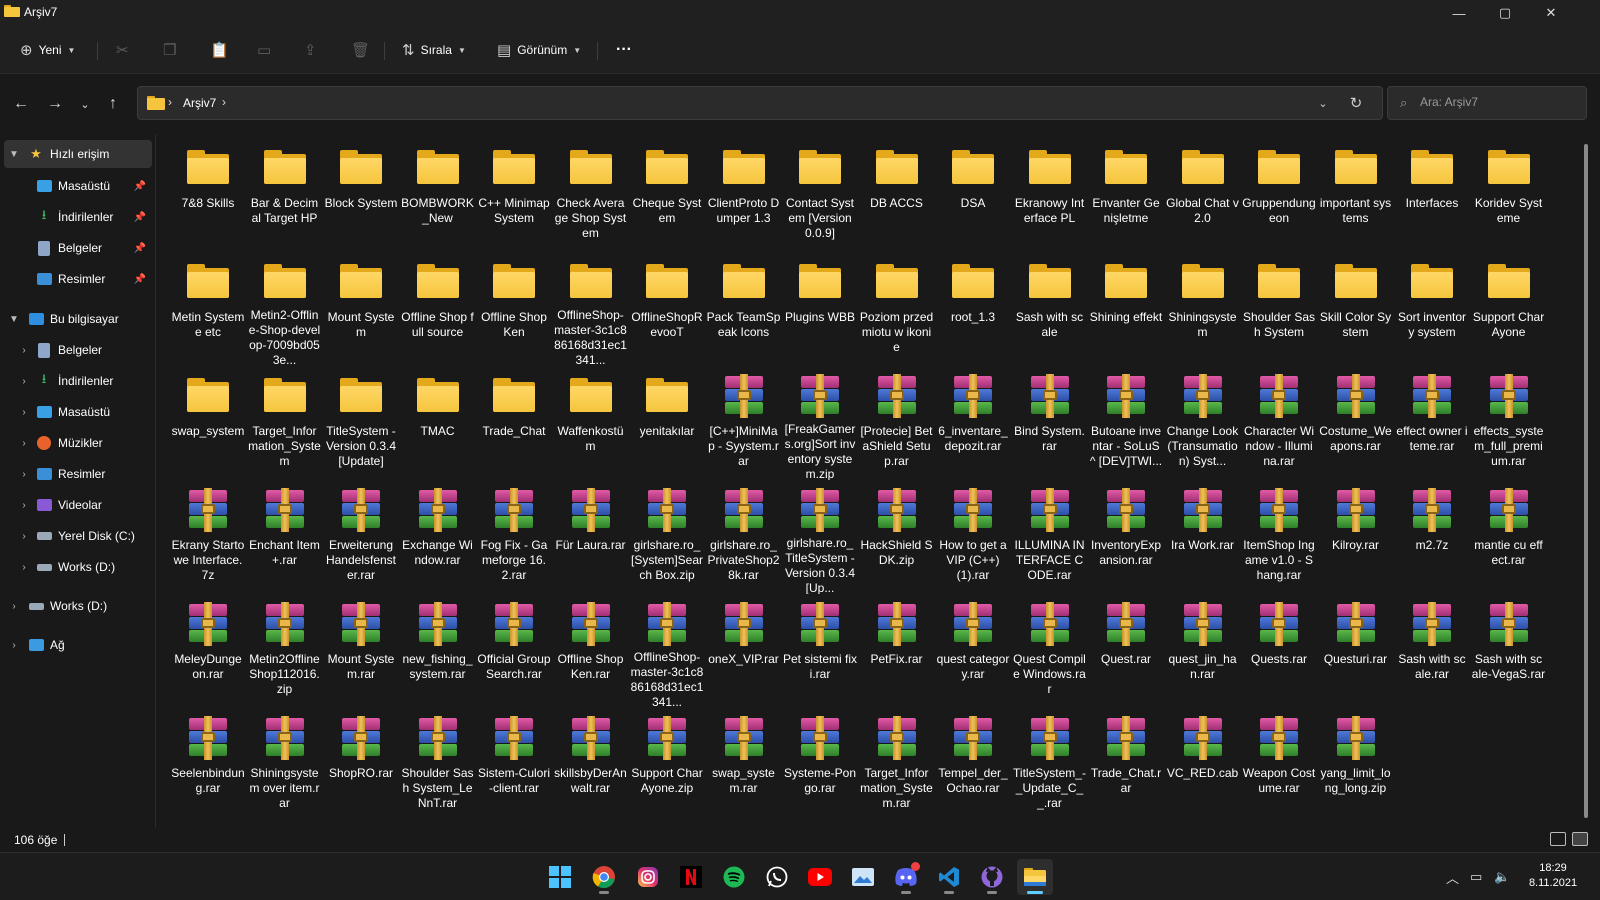 The image size is (1600, 900). I want to click on archive-file-item: yang_limit_long_long.zip, so click(1356, 765).